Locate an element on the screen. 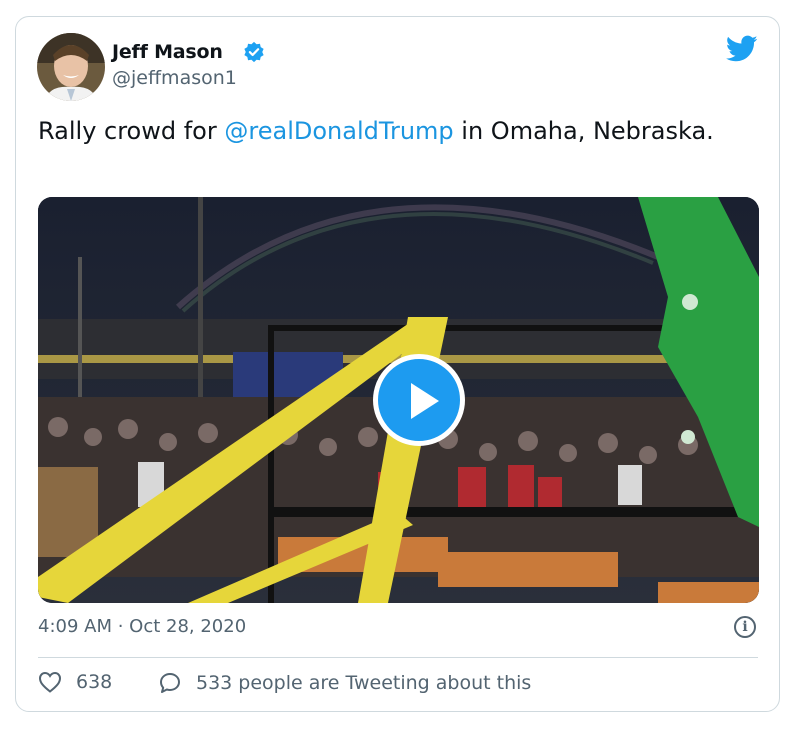  author-avatar is located at coordinates (71, 67).